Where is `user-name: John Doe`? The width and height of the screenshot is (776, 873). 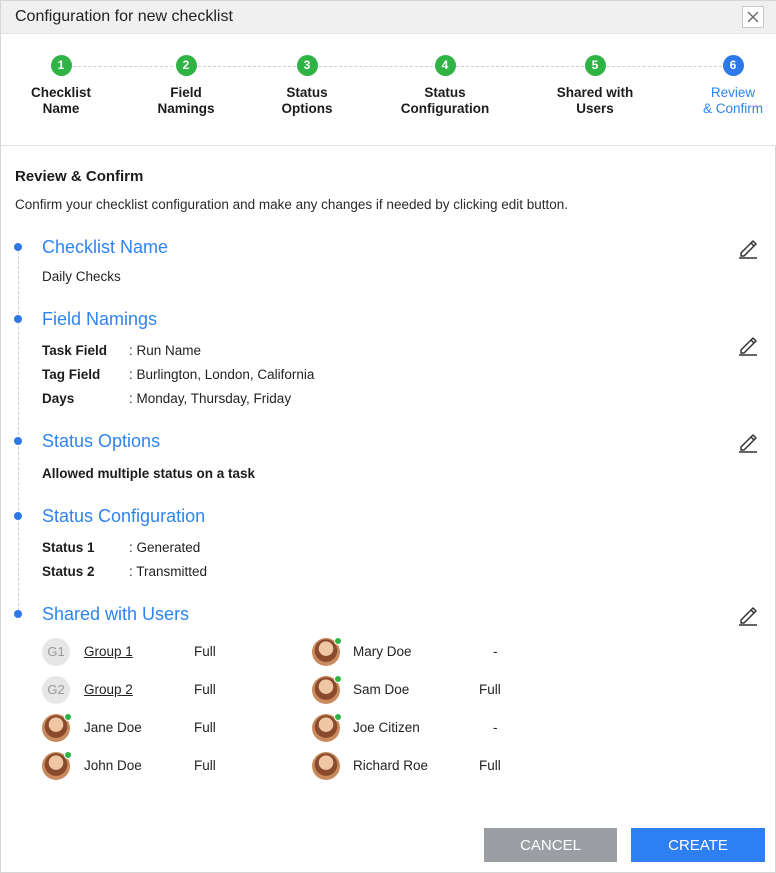 user-name: John Doe is located at coordinates (113, 765).